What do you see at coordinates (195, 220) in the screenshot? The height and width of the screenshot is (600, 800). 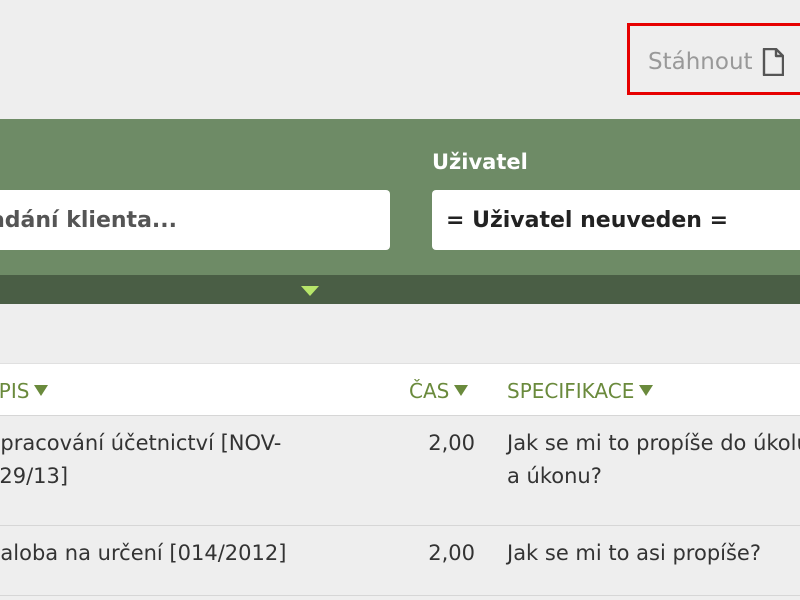 I see `client-search-input` at bounding box center [195, 220].